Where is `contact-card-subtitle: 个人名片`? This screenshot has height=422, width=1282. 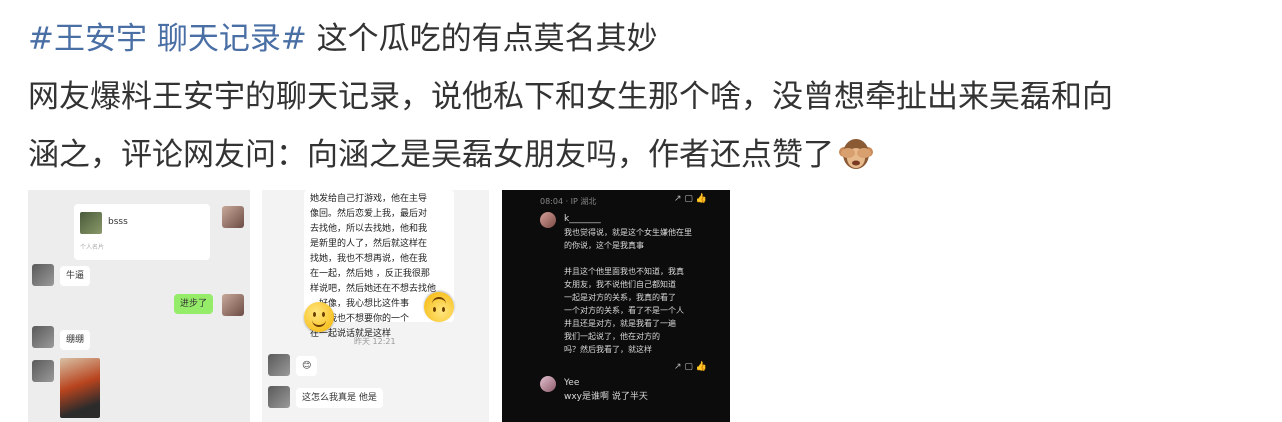
contact-card-subtitle: 个人名片 is located at coordinates (92, 247).